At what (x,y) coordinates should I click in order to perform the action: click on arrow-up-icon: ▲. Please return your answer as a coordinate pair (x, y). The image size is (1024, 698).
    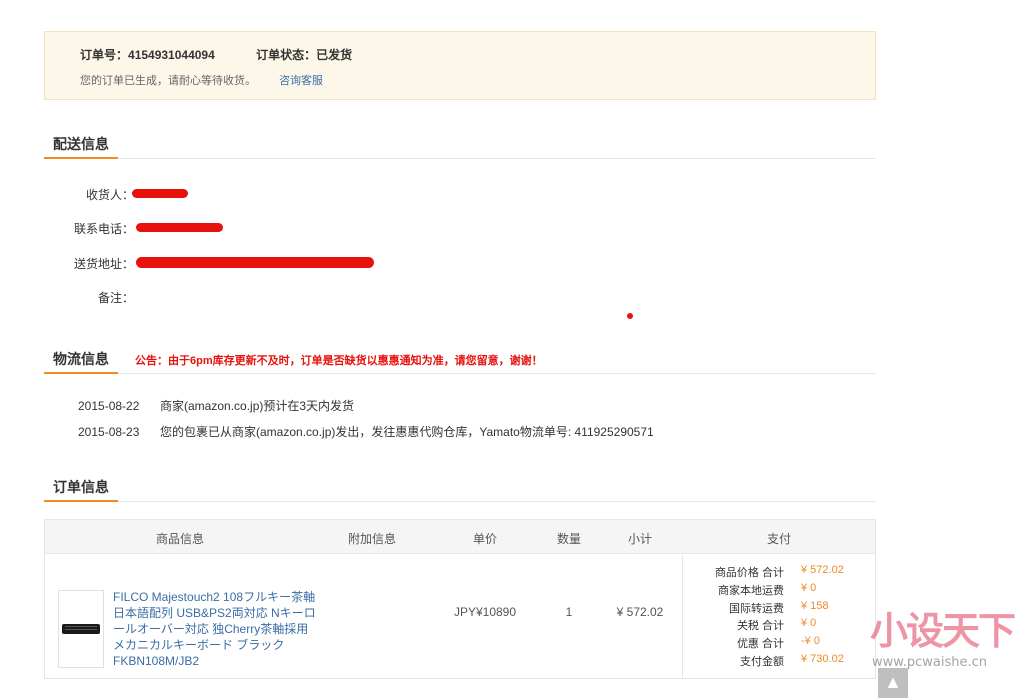
    Looking at the image, I should click on (893, 682).